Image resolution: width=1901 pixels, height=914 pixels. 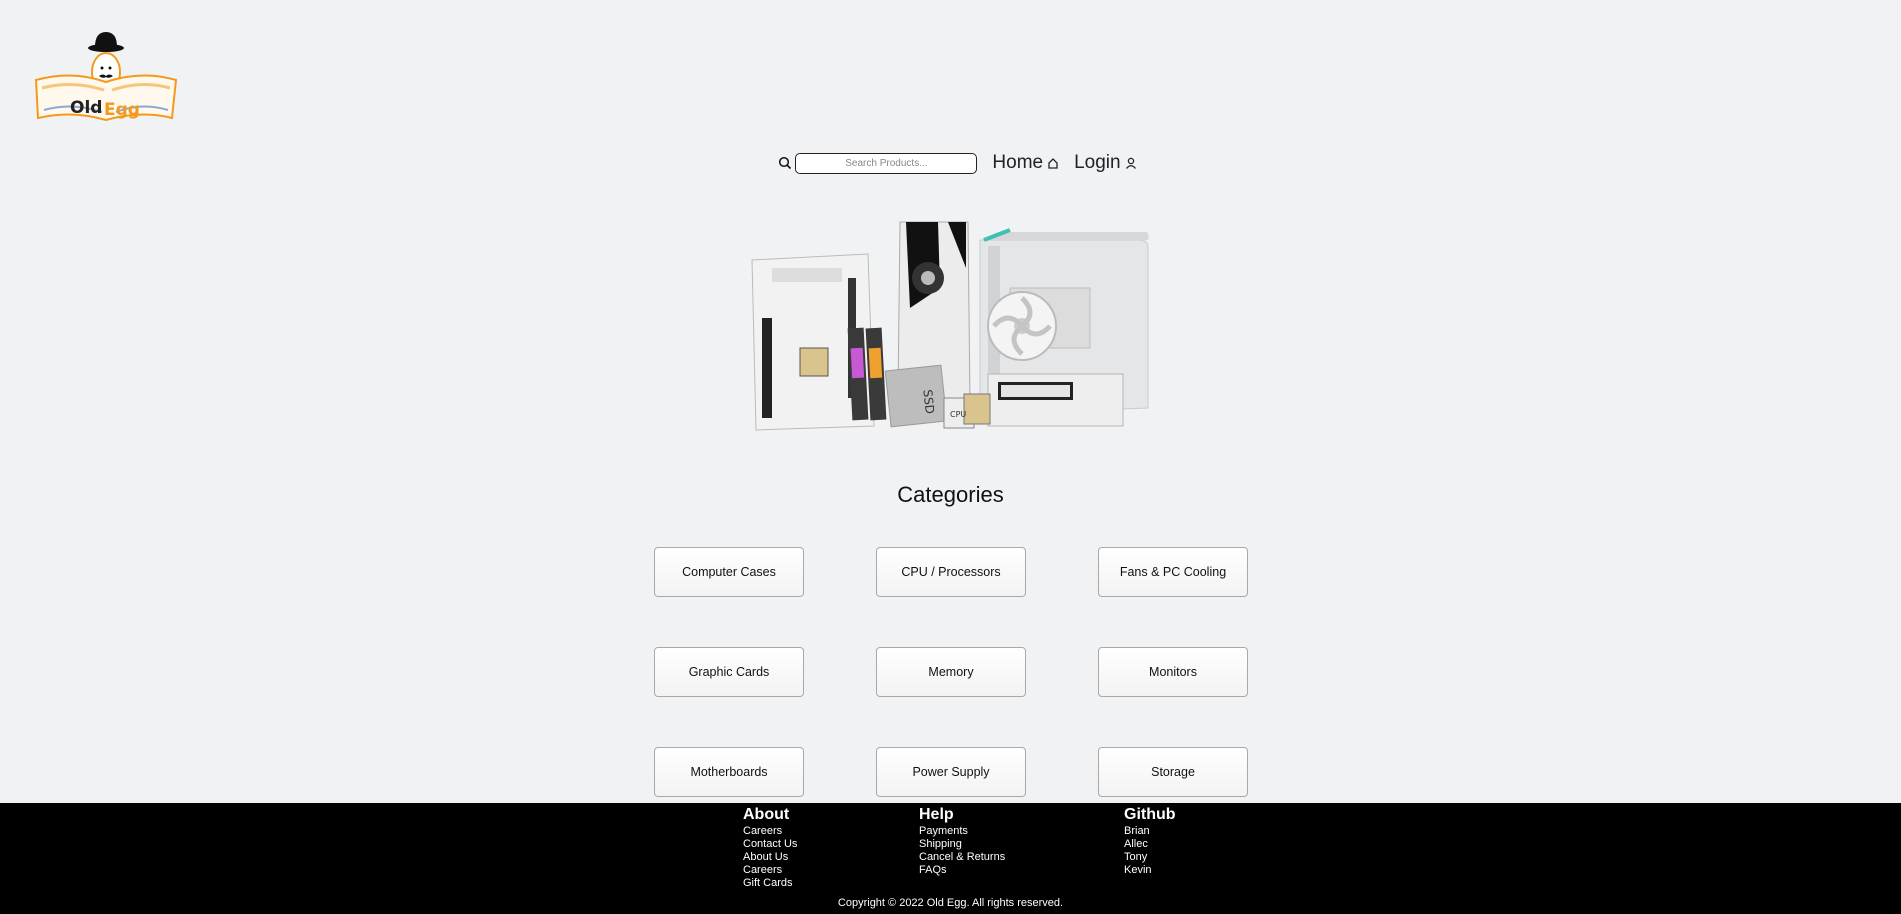 What do you see at coordinates (122, 110) in the screenshot?
I see `svg-text: Egg` at bounding box center [122, 110].